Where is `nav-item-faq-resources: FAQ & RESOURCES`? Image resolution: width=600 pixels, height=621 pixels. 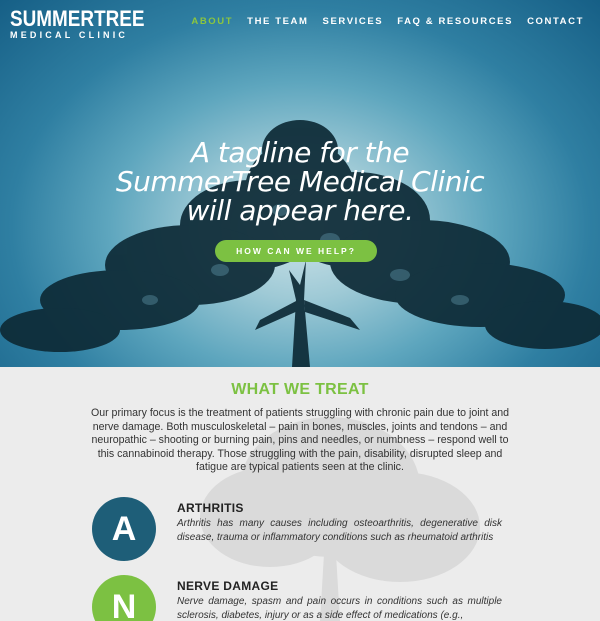 nav-item-faq-resources: FAQ & RESOURCES is located at coordinates (455, 21).